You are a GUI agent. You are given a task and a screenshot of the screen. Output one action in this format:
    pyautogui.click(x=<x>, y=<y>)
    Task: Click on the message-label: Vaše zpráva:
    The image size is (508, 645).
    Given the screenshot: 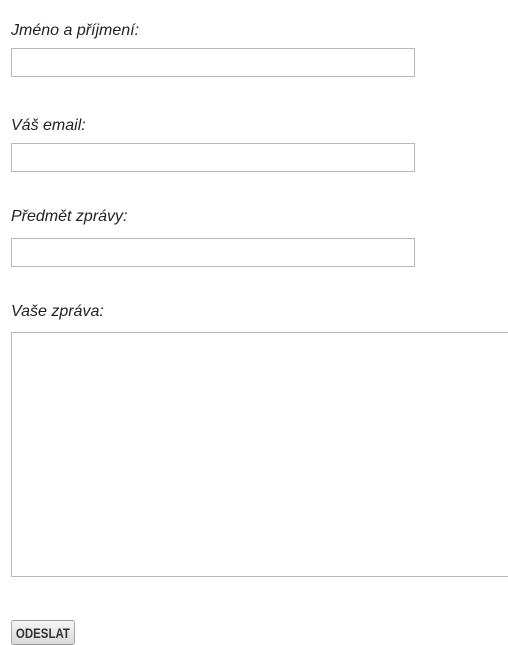 What is the action you would take?
    pyautogui.click(x=57, y=311)
    